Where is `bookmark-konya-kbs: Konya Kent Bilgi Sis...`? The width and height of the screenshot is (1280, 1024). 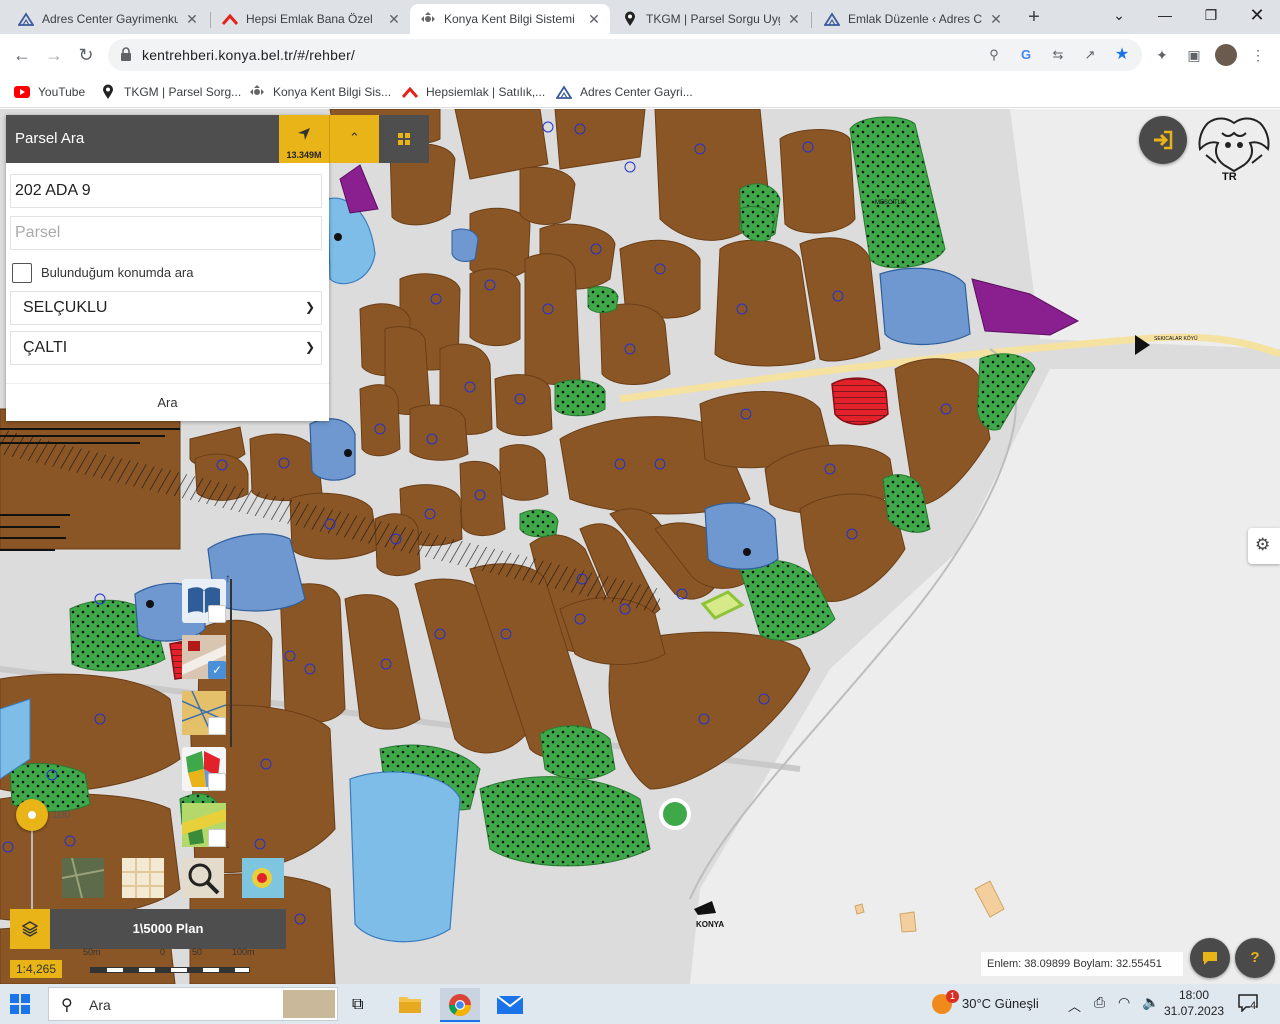
bookmark-konya-kbs: Konya Kent Bilgi Sis... is located at coordinates (320, 92).